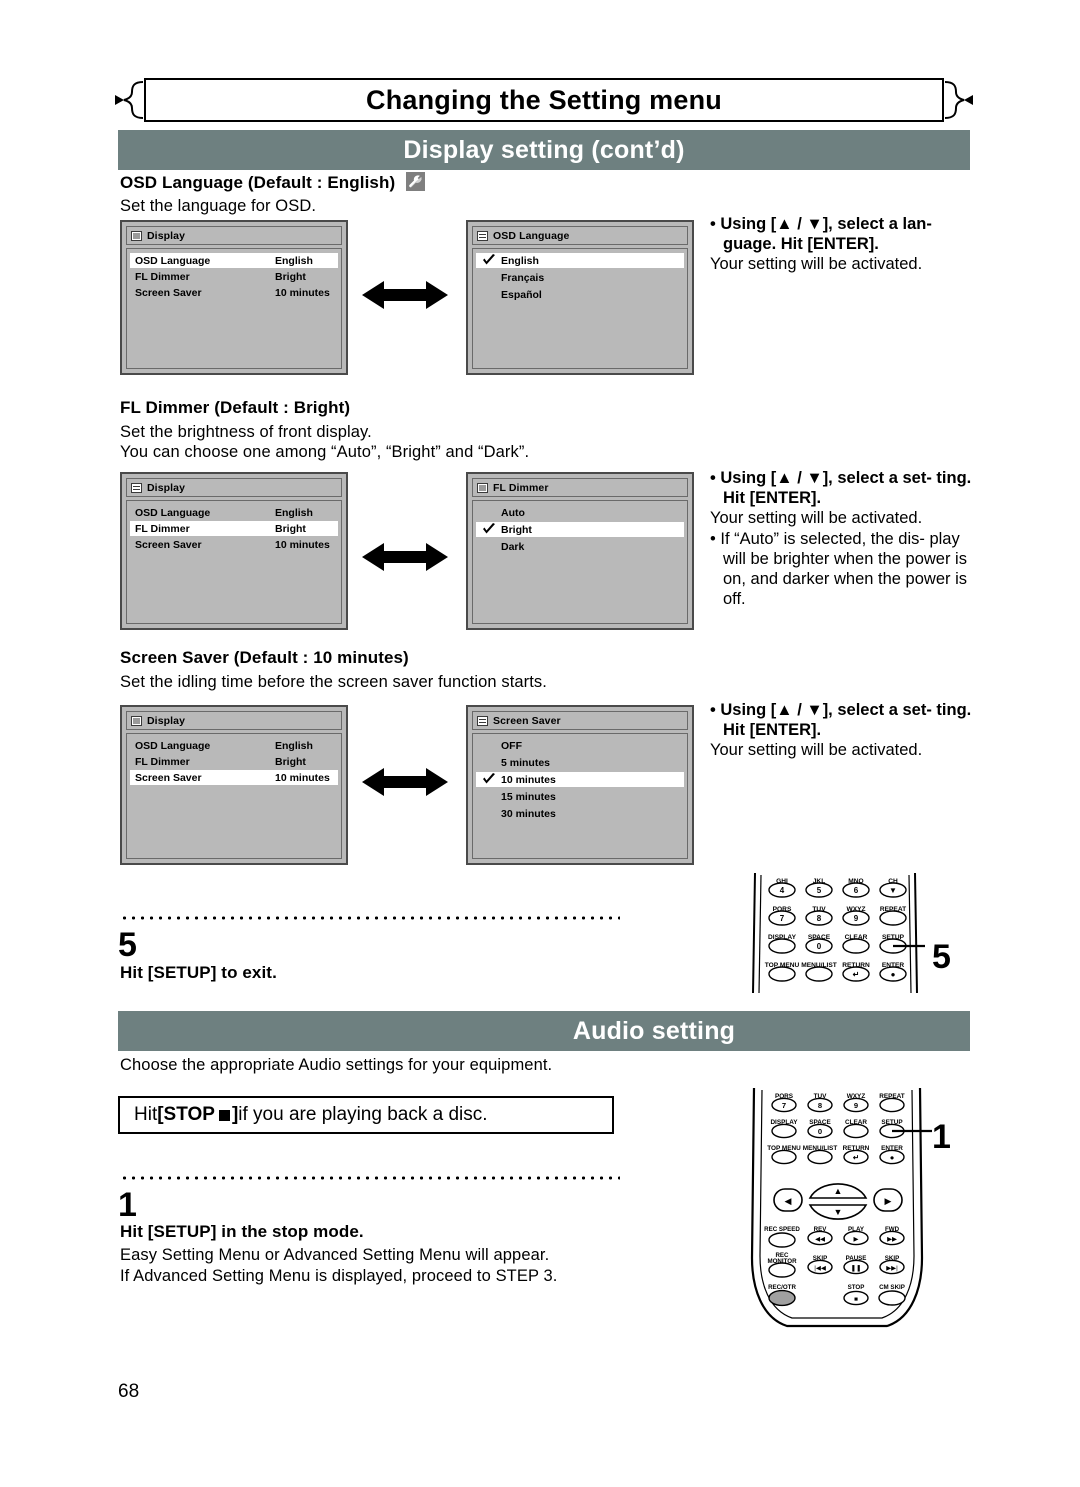 The width and height of the screenshot is (1080, 1487). What do you see at coordinates (580, 260) in the screenshot?
I see `list-item: English` at bounding box center [580, 260].